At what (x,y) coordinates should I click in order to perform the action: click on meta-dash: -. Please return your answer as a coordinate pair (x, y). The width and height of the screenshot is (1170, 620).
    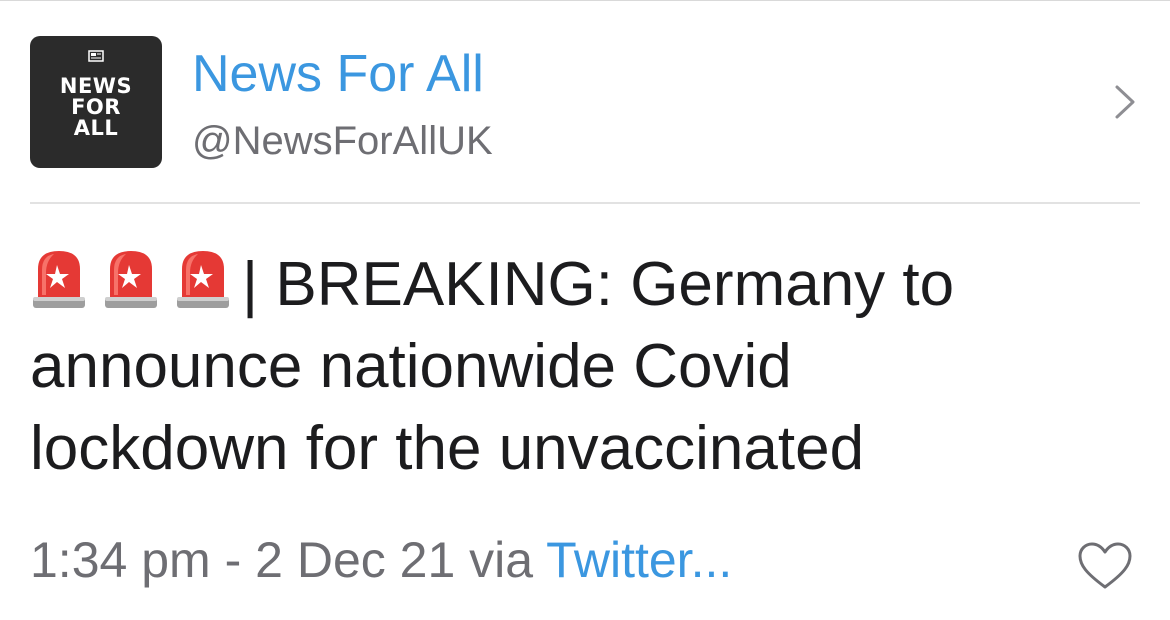
    Looking at the image, I should click on (233, 560).